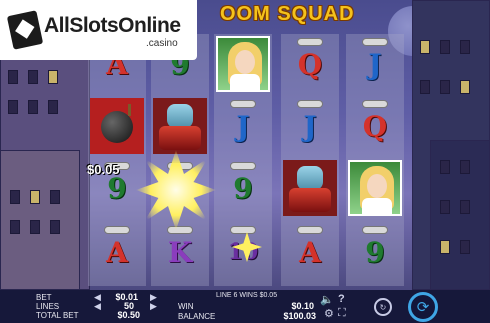 This screenshot has width=490, height=323. What do you see at coordinates (117, 160) in the screenshot?
I see `reel: A9A` at bounding box center [117, 160].